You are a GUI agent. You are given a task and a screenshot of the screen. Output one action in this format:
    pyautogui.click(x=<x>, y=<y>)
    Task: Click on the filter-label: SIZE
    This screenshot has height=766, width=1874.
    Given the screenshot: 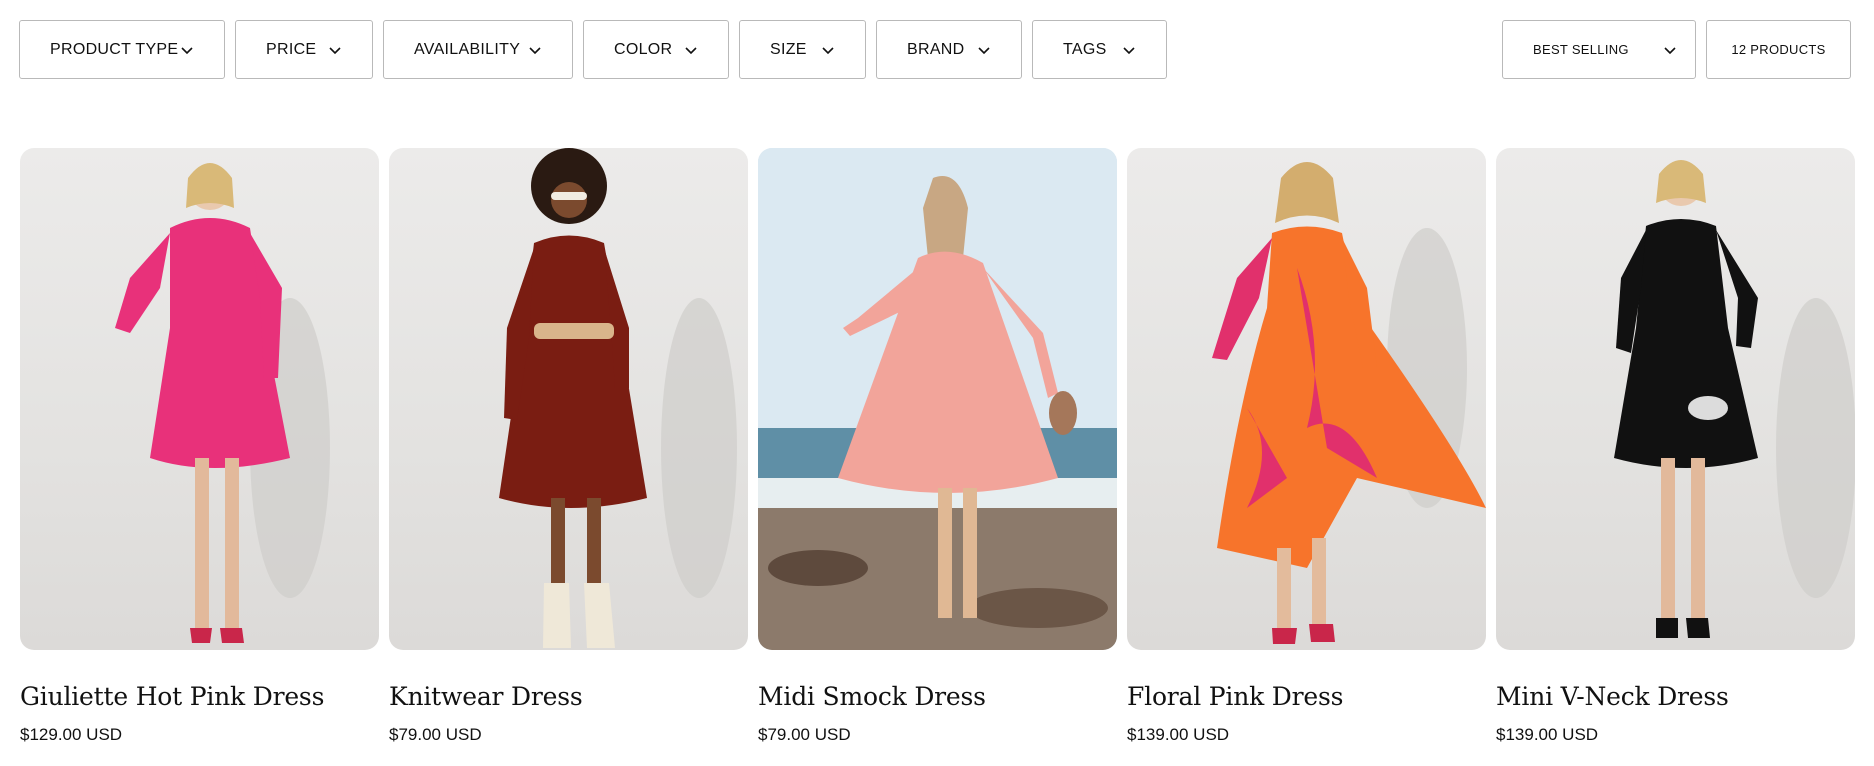 What is the action you would take?
    pyautogui.click(x=788, y=49)
    